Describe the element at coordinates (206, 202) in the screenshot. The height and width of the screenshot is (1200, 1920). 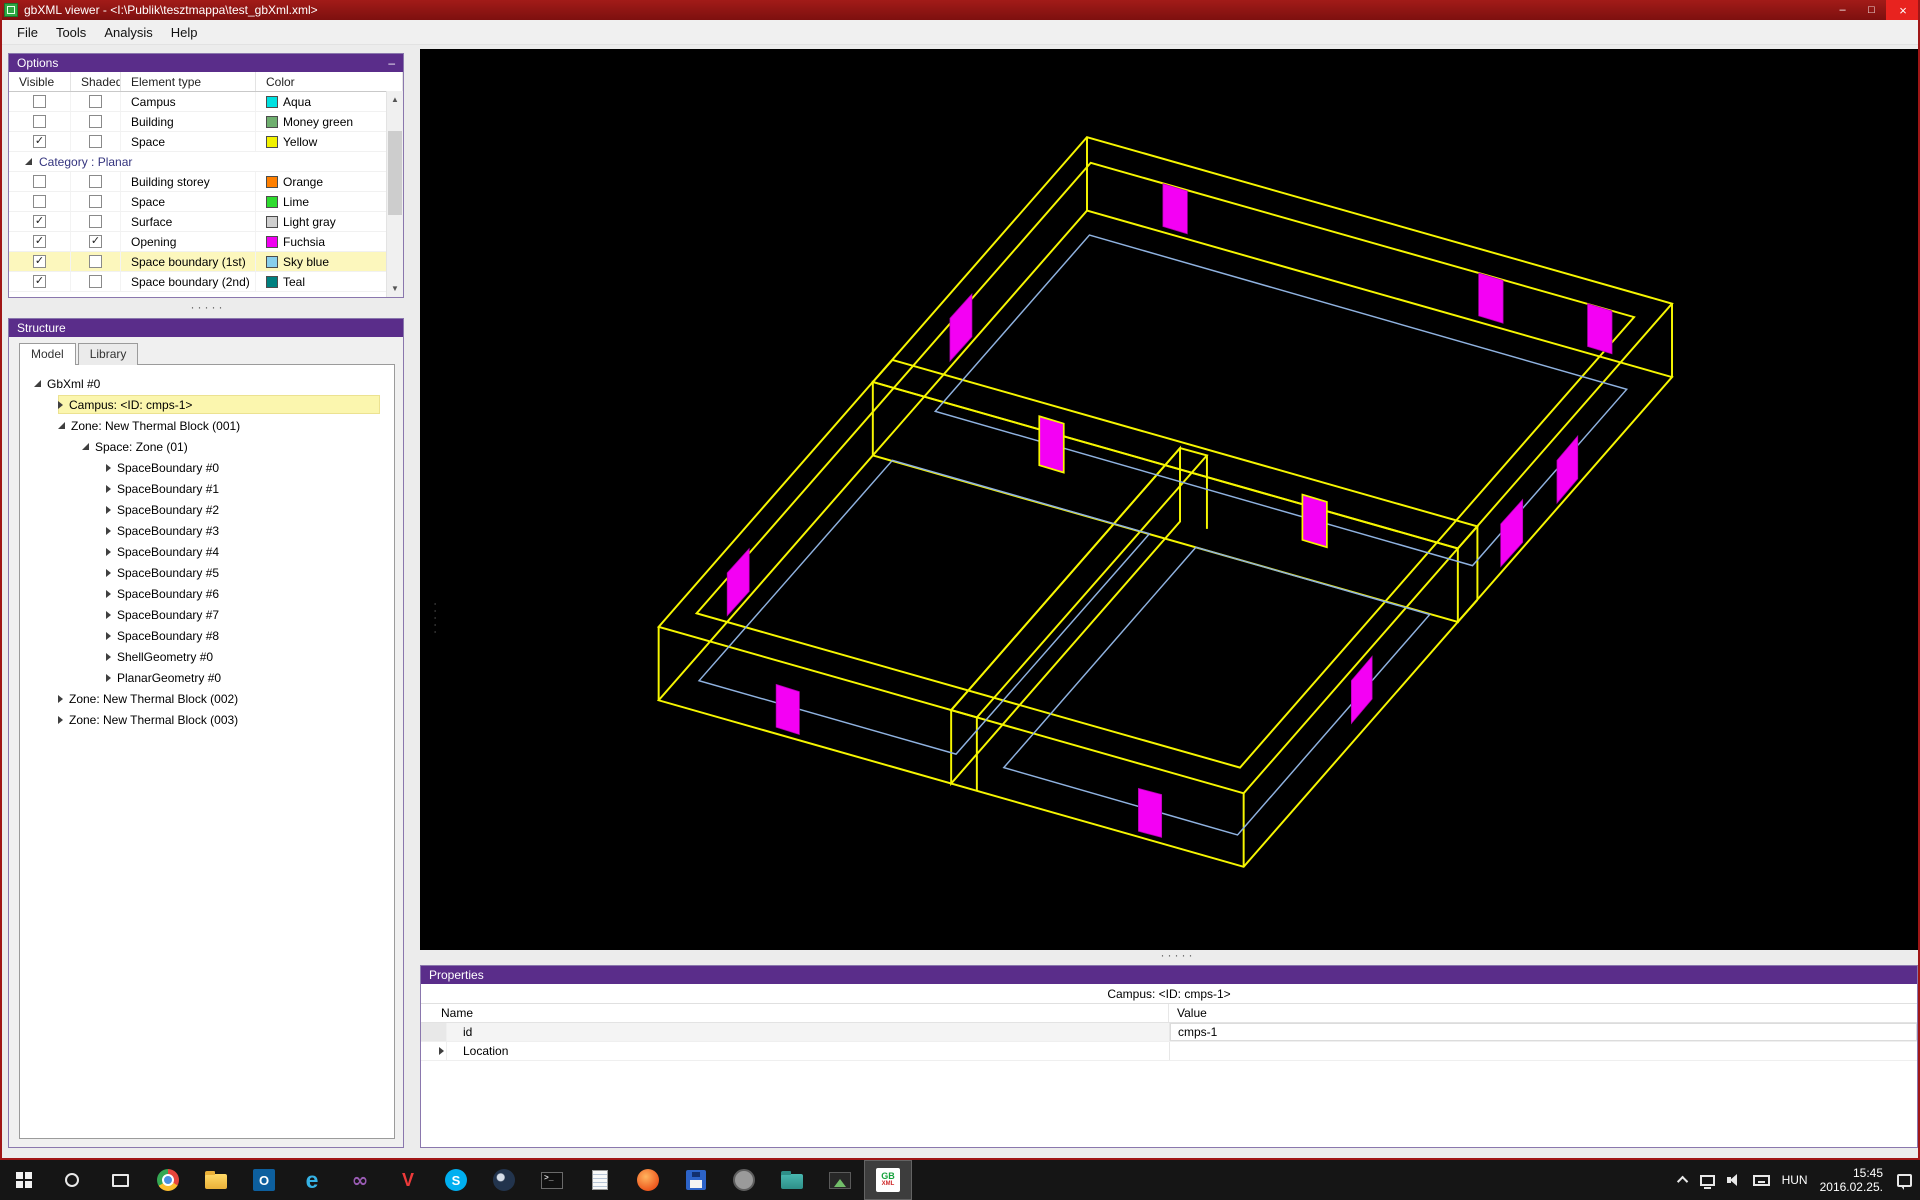
I see `options-row: Space Lime` at that location.